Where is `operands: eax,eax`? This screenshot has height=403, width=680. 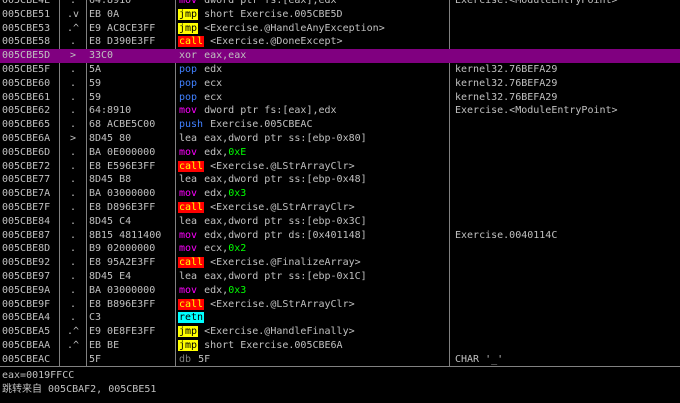 operands: eax,eax is located at coordinates (225, 56).